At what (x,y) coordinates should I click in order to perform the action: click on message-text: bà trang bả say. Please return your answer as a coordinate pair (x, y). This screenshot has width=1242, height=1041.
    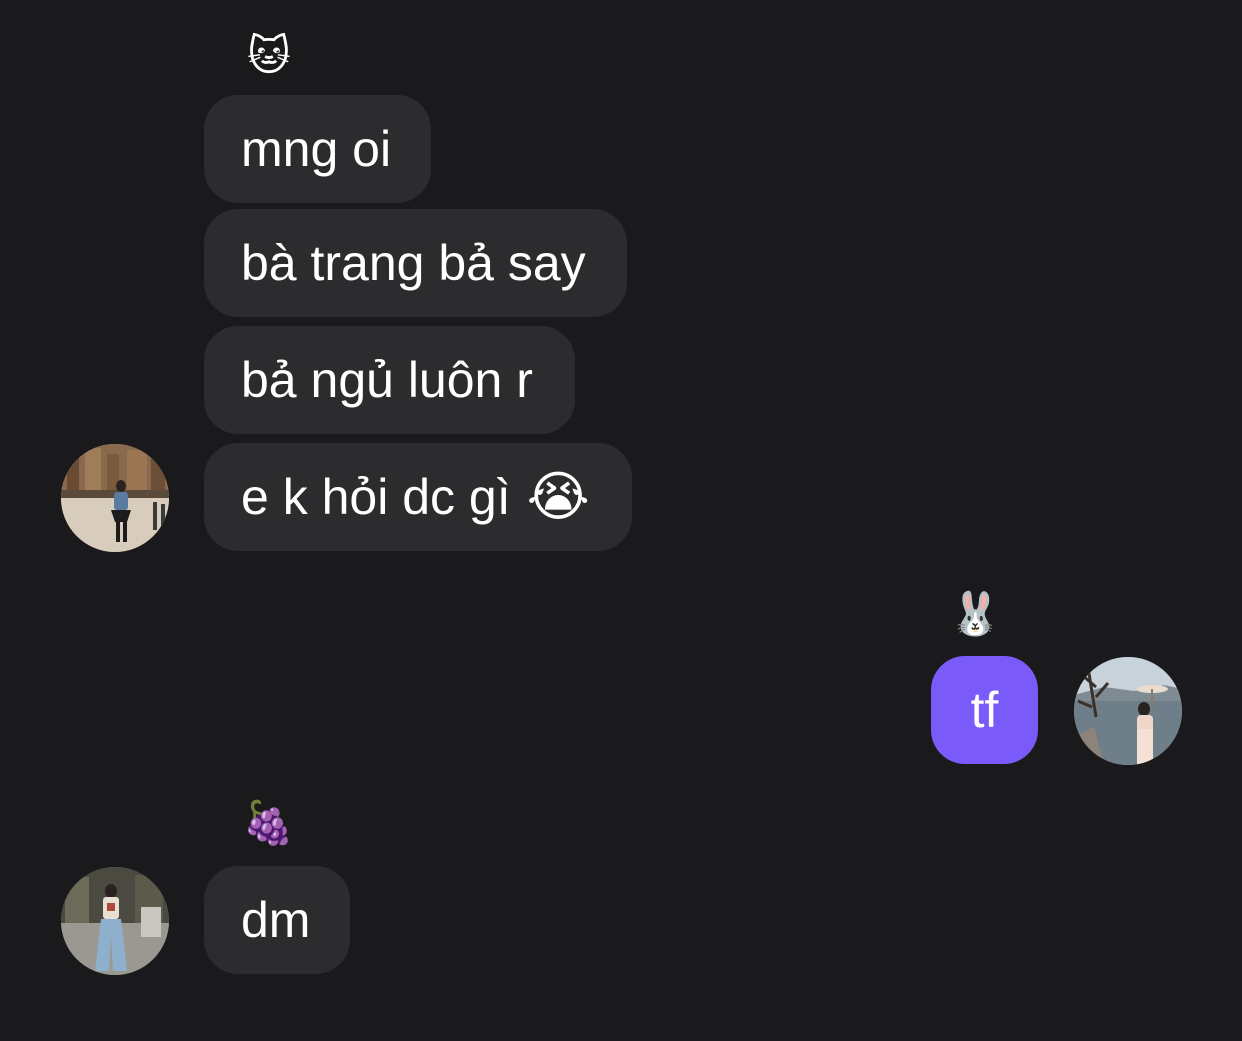
    Looking at the image, I should click on (413, 263).